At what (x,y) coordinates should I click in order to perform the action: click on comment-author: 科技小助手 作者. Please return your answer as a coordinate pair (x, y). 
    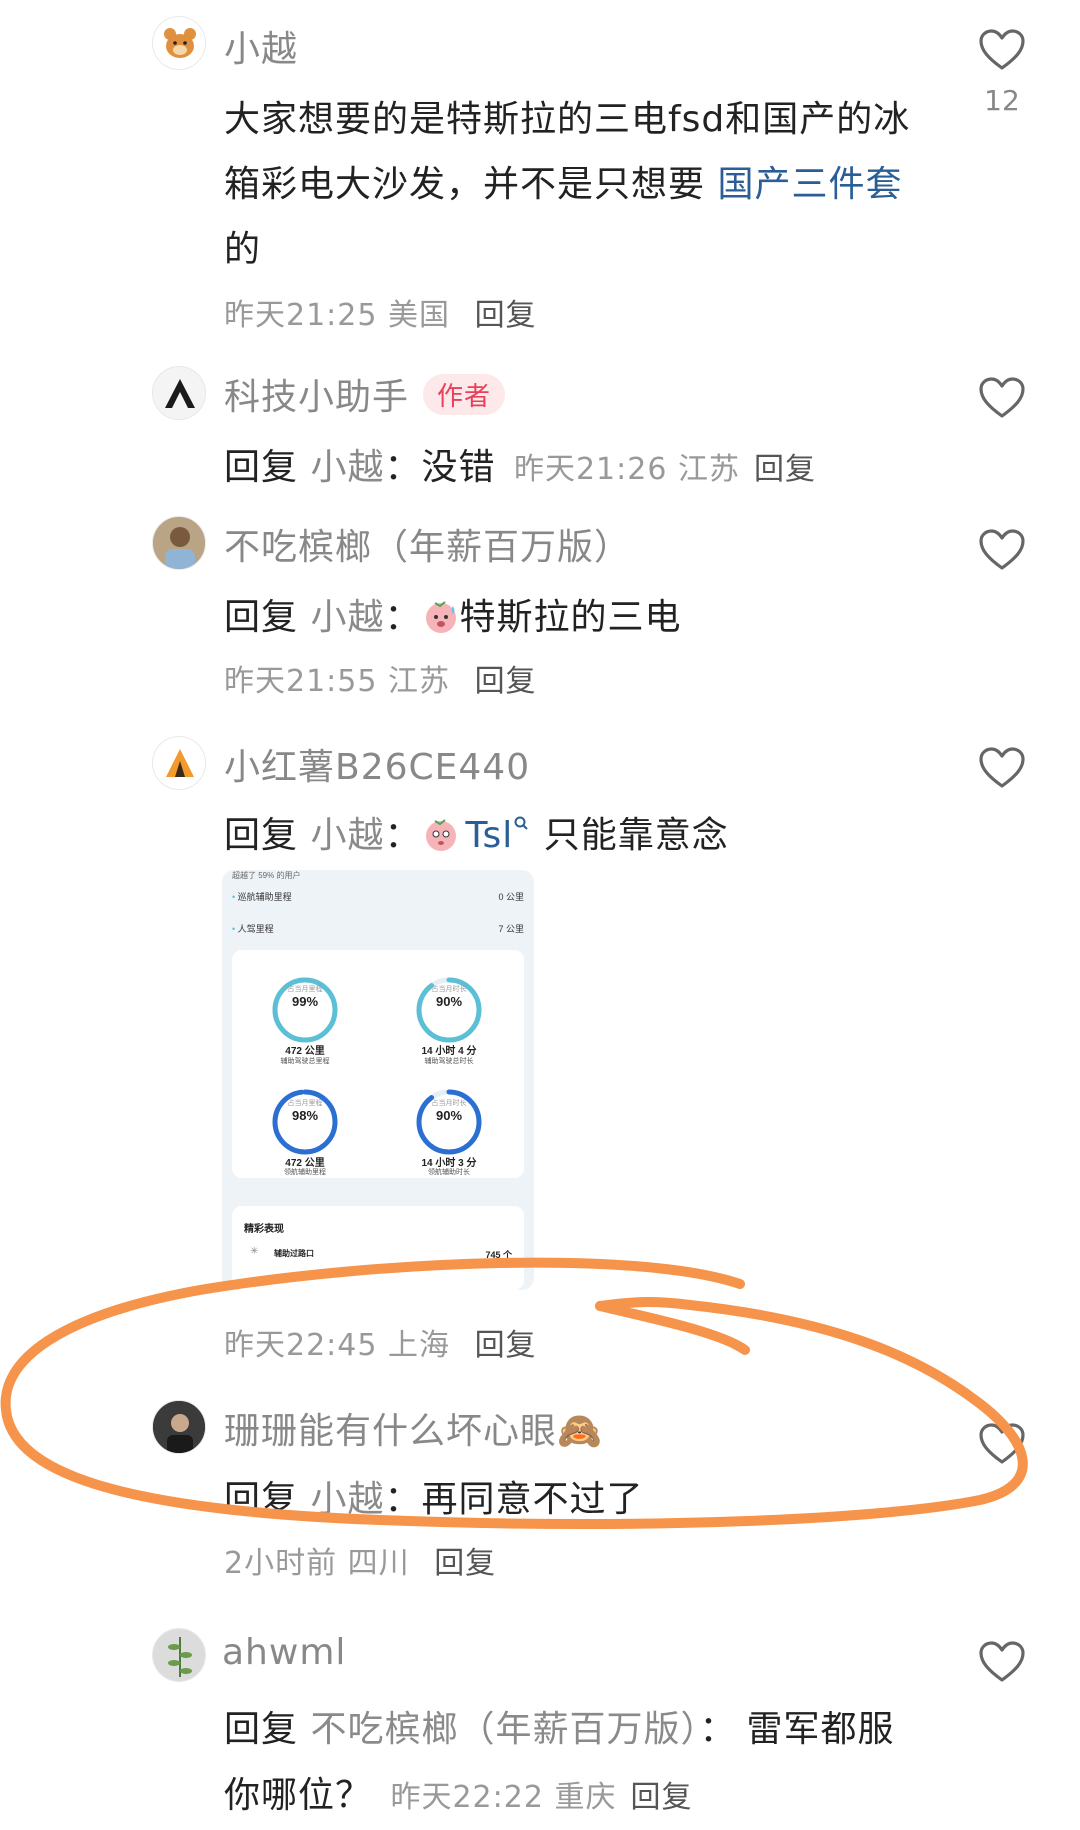
    Looking at the image, I should click on (365, 394).